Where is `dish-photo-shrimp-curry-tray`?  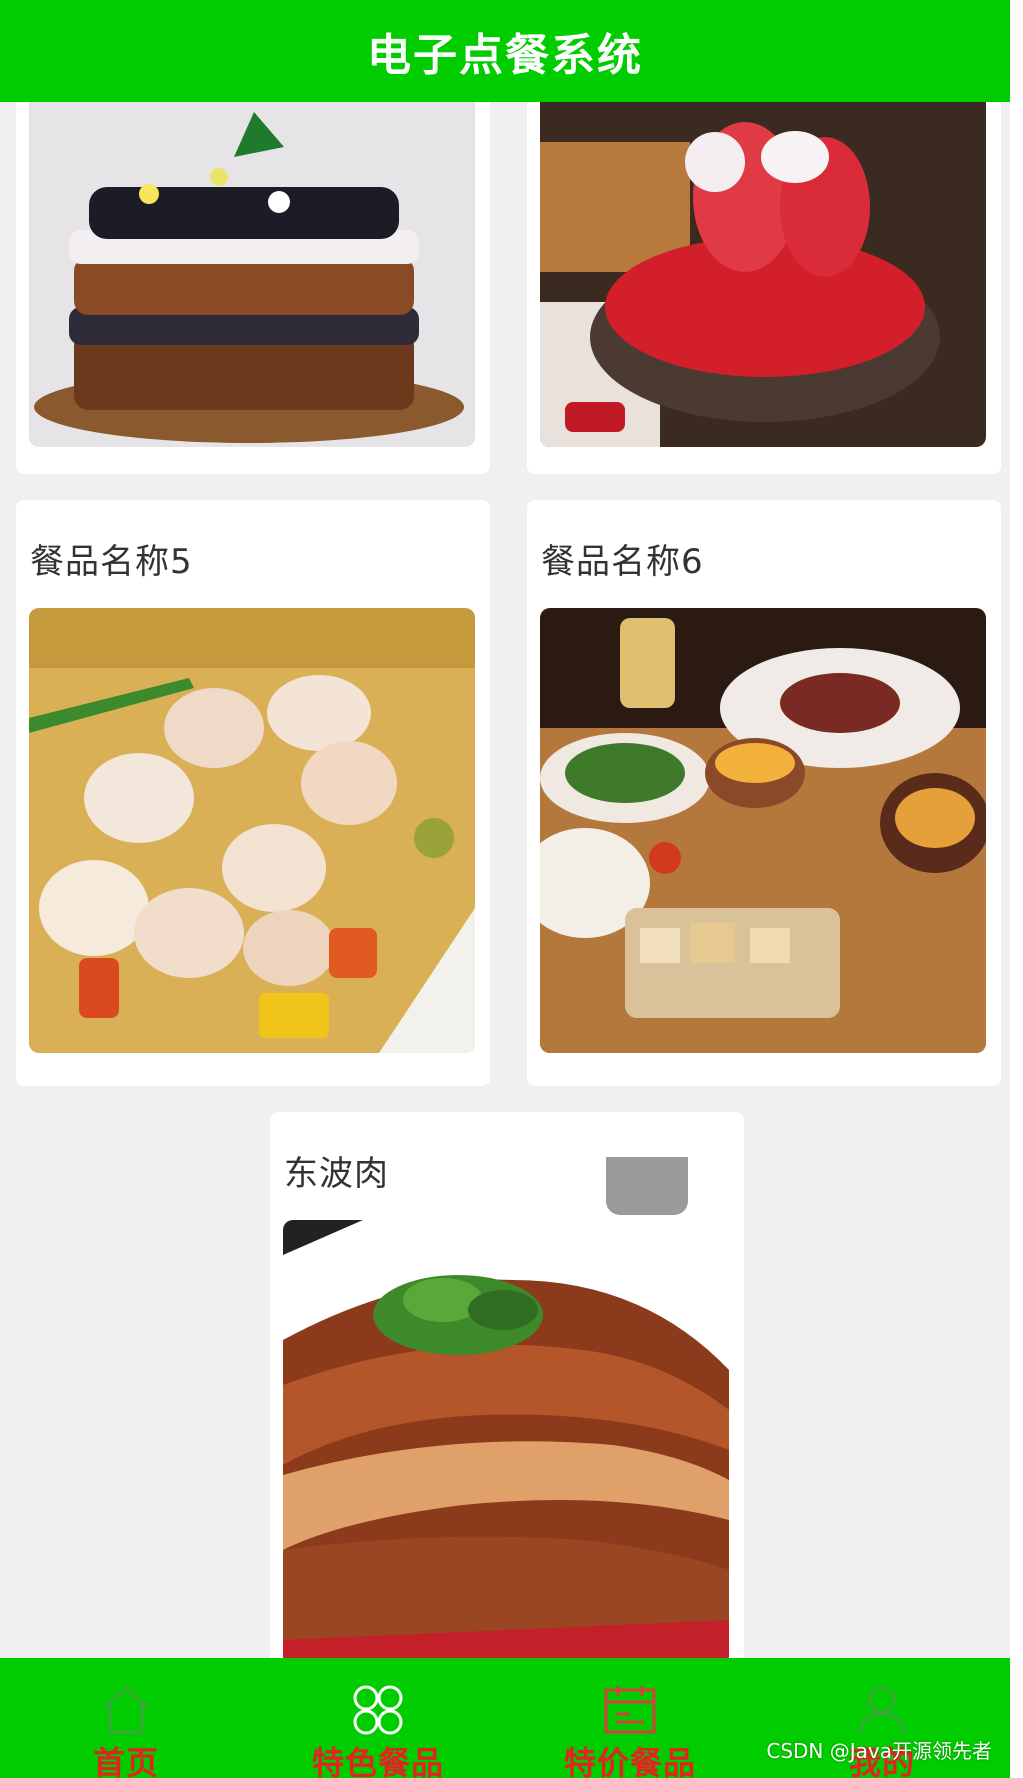
dish-photo-shrimp-curry-tray is located at coordinates (252, 830).